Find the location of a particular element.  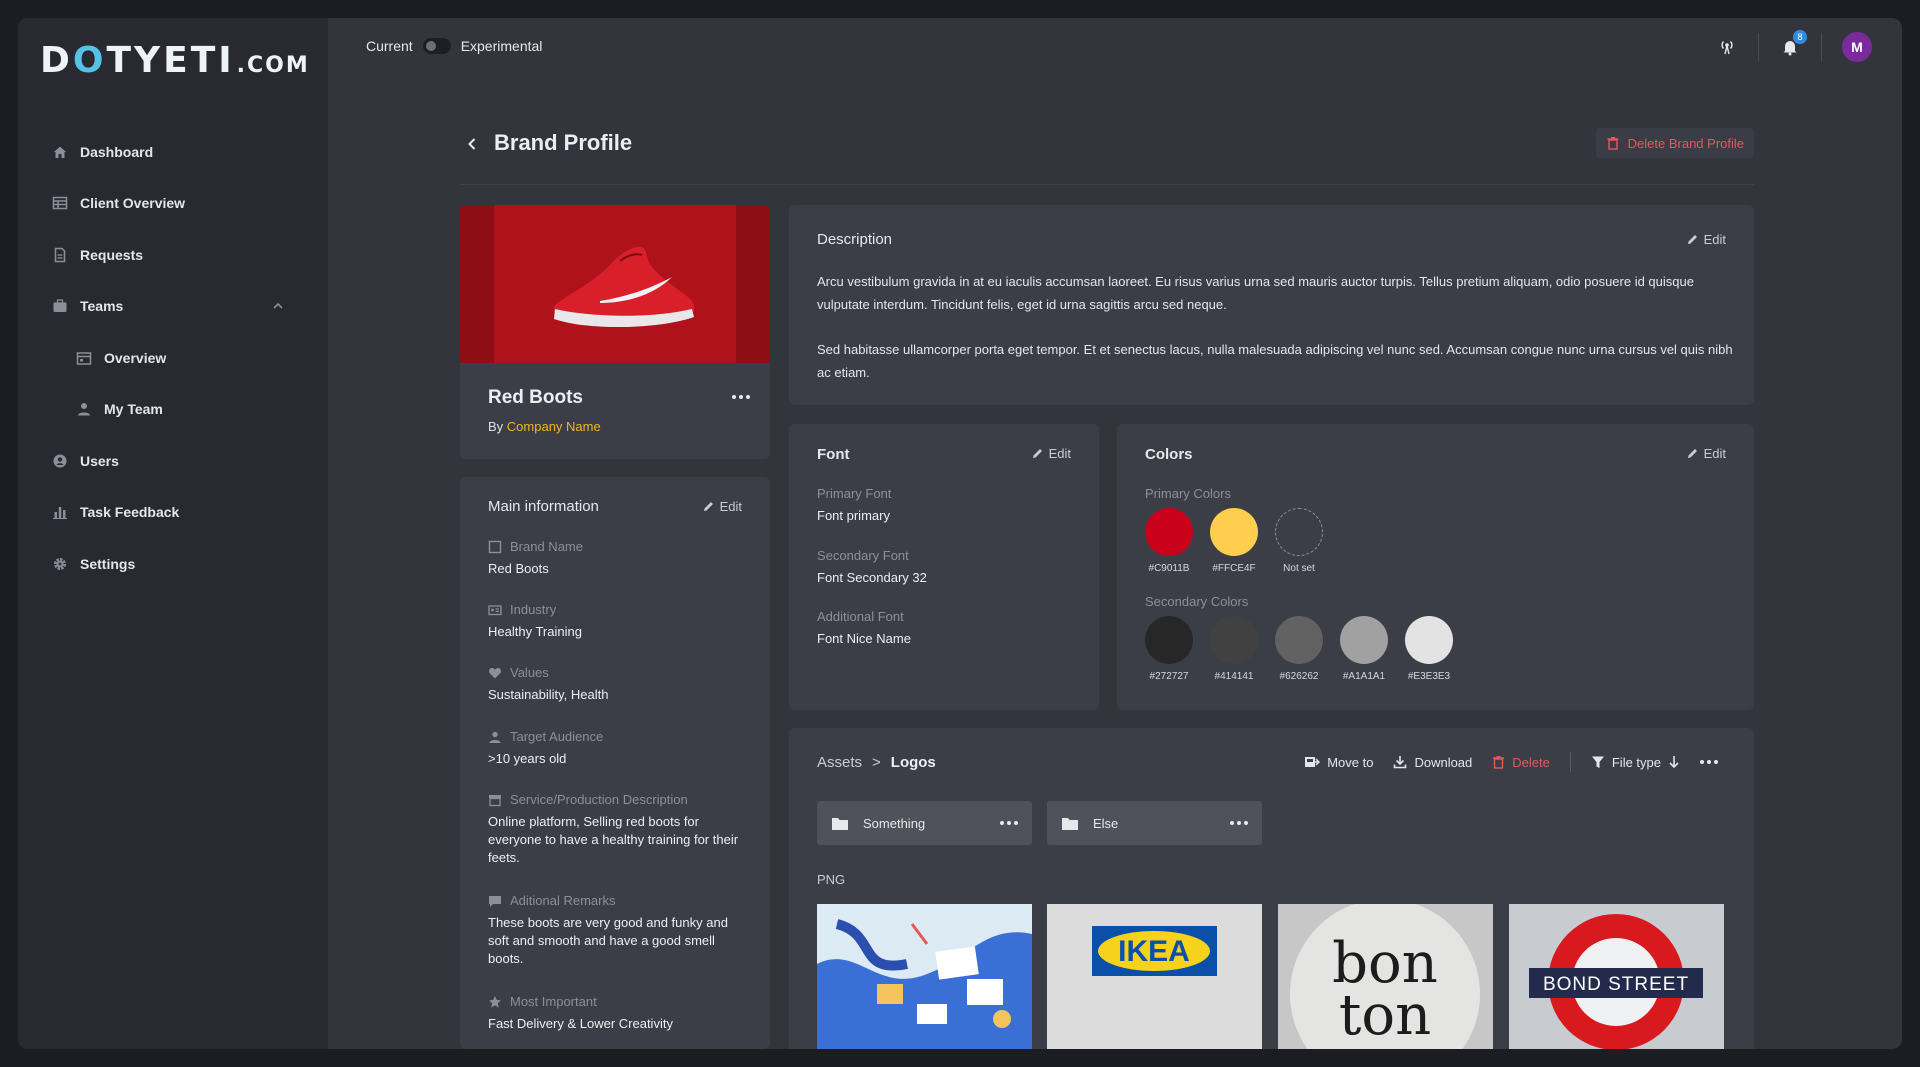

field-value: Healthy Training is located at coordinates (535, 631).